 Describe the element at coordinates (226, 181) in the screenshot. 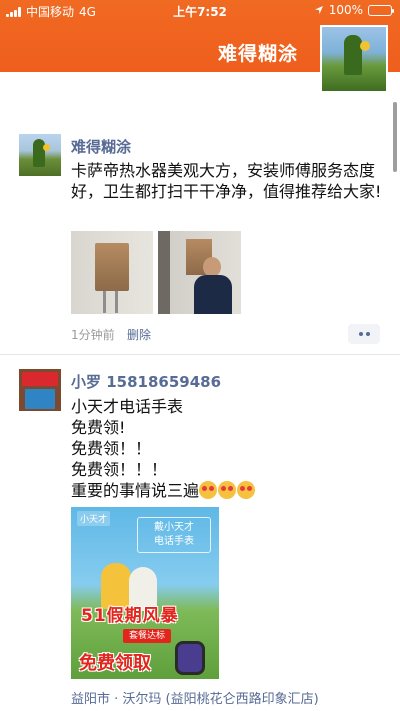

I see `post-text: 卡萨帝热水器美观大方，安装师傅服务态度好，卫生都打扫干干净净，值得推荐给大家!` at that location.